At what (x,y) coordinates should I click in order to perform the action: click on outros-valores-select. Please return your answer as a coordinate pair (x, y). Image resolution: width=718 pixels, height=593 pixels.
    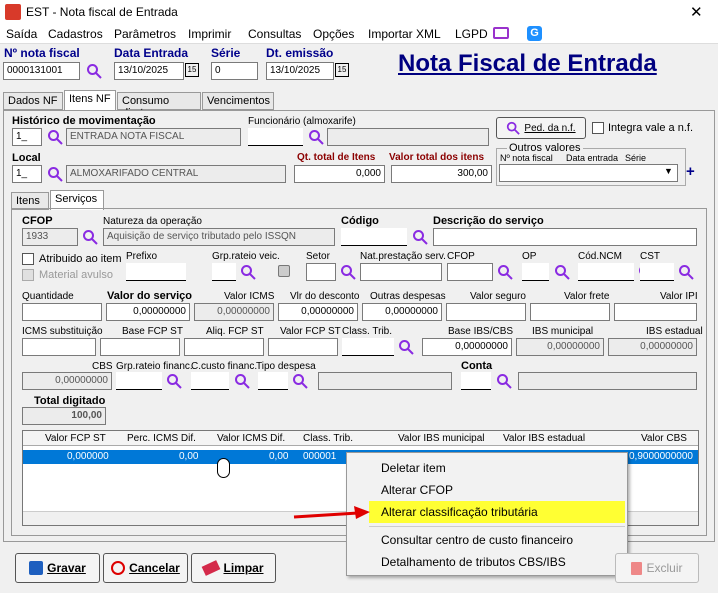
    Looking at the image, I should click on (588, 173).